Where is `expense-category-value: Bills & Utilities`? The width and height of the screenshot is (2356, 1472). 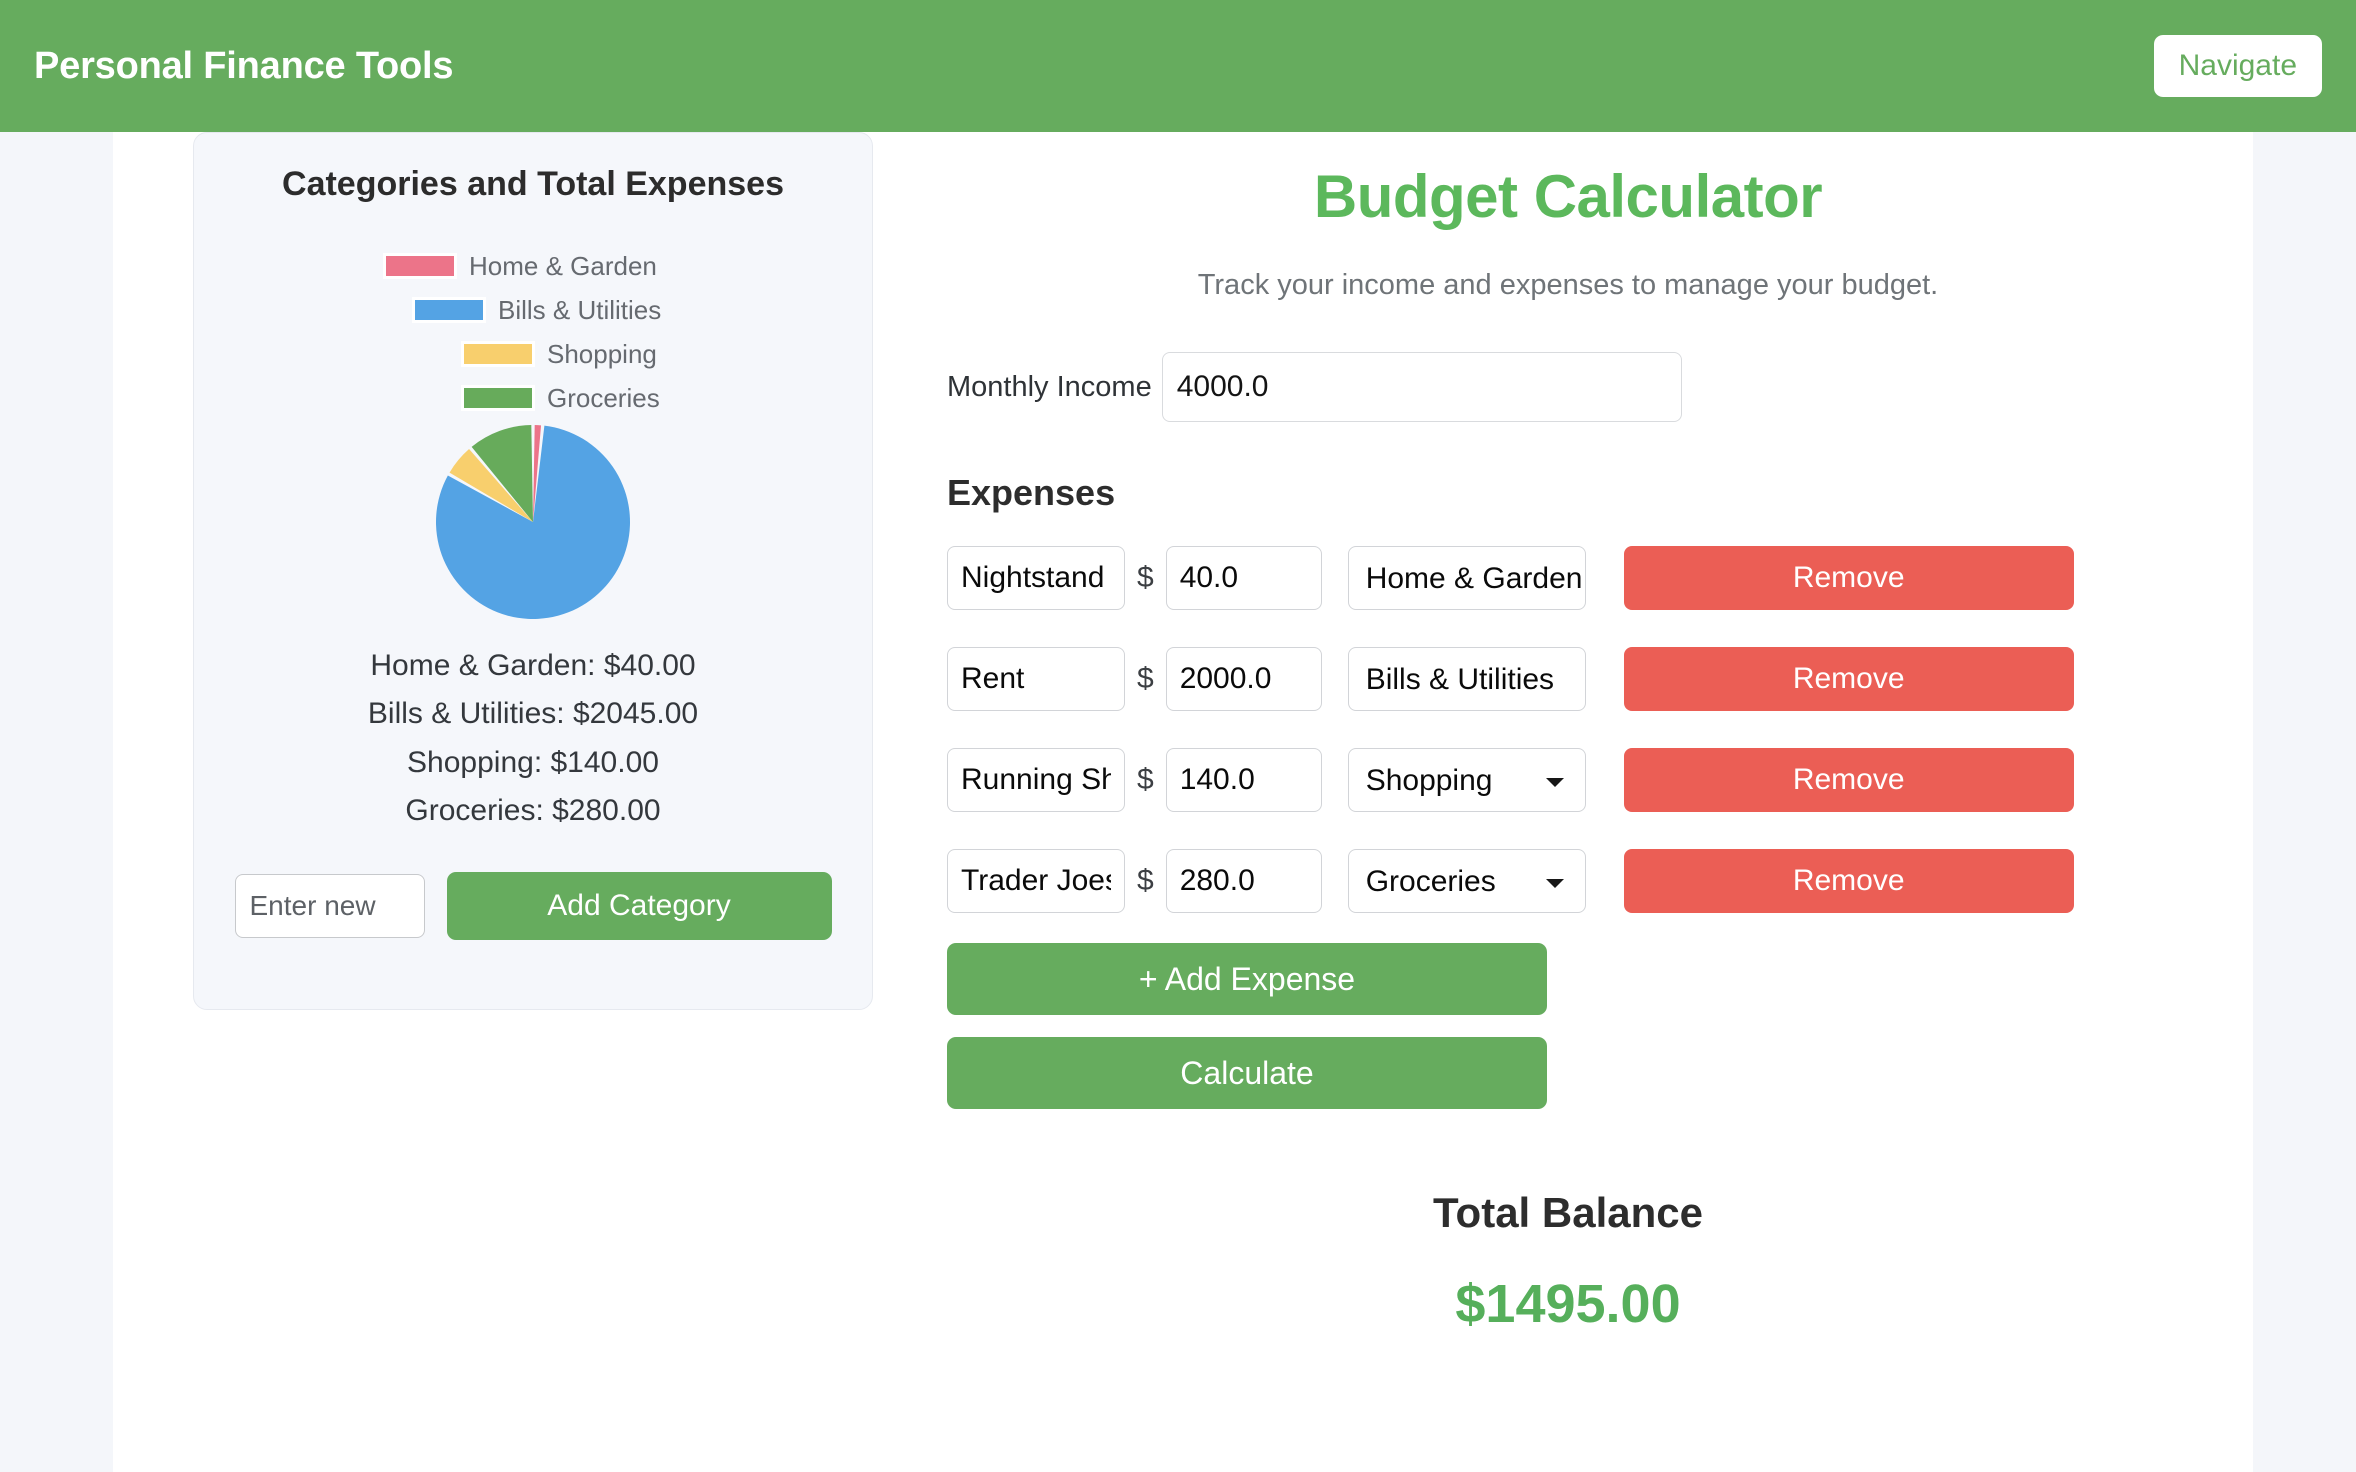
expense-category-value: Bills & Utilities is located at coordinates (1460, 679).